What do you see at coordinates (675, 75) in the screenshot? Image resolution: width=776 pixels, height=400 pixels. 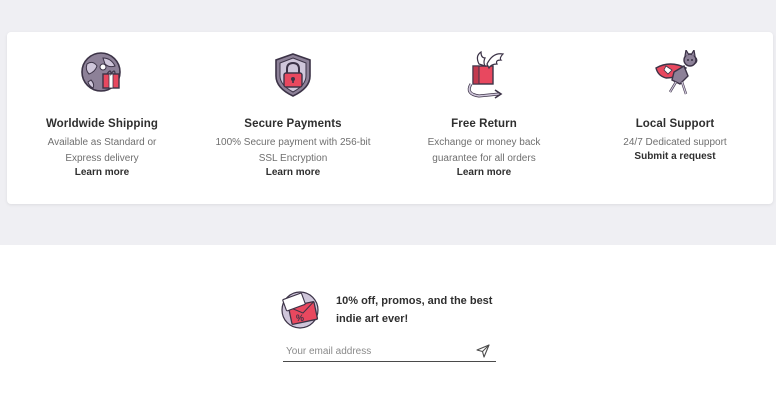 I see `superhero-cat-icon` at bounding box center [675, 75].